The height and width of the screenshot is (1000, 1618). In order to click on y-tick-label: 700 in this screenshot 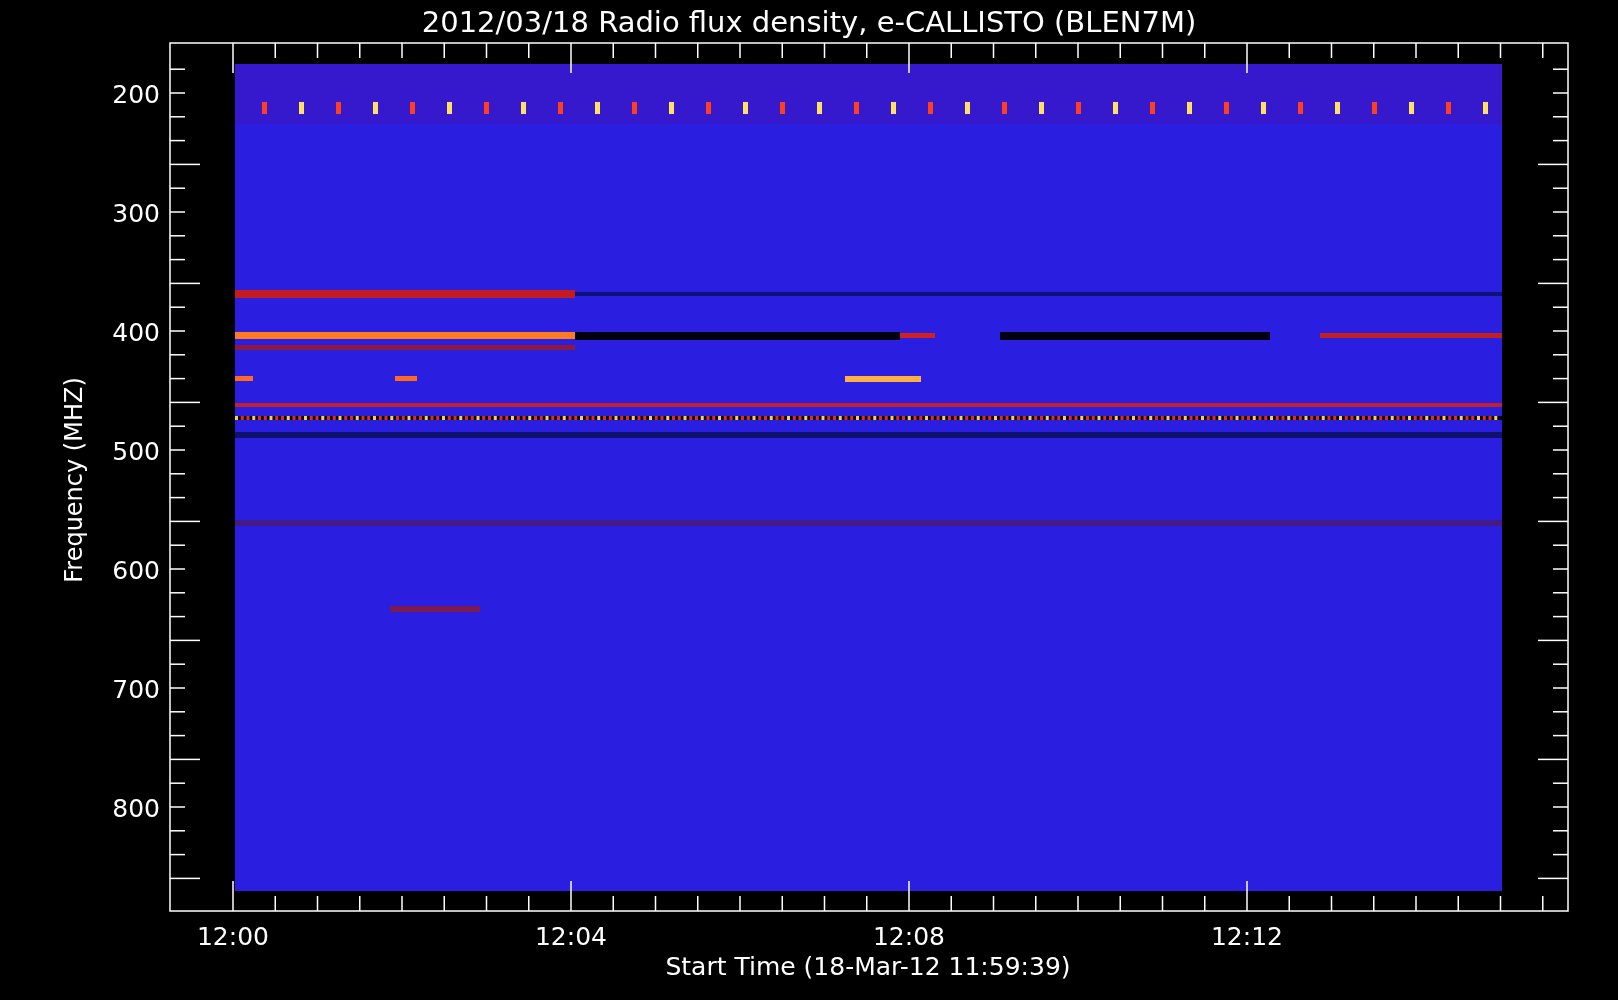, I will do `click(136, 689)`.